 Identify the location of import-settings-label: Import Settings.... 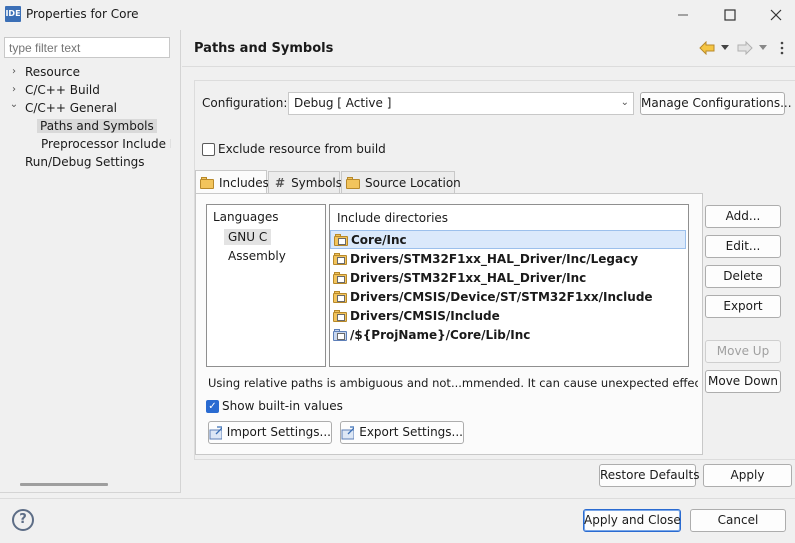
(278, 432).